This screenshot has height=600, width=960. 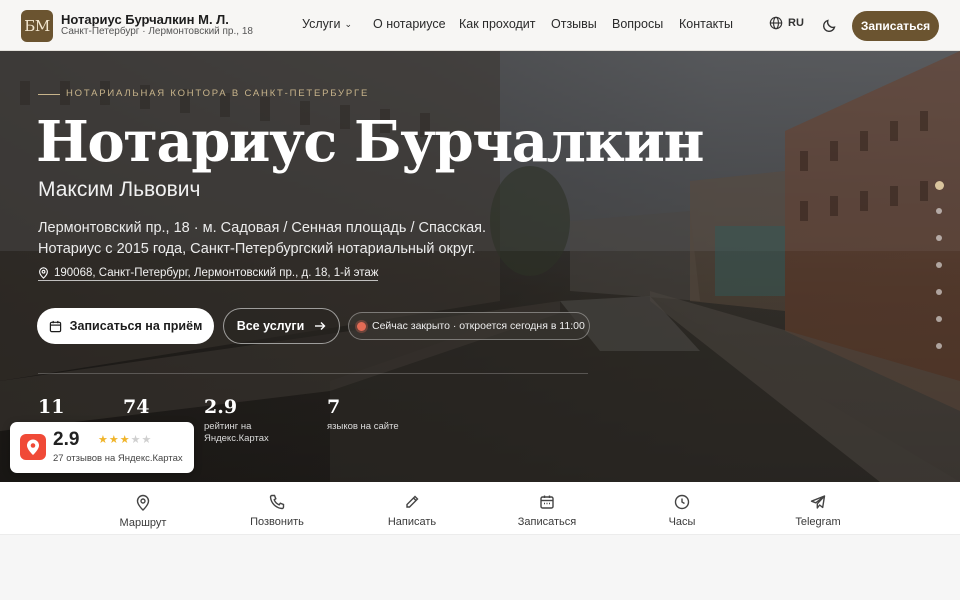 I want to click on hero-title: Нотариус Бурчалкин, so click(x=370, y=142).